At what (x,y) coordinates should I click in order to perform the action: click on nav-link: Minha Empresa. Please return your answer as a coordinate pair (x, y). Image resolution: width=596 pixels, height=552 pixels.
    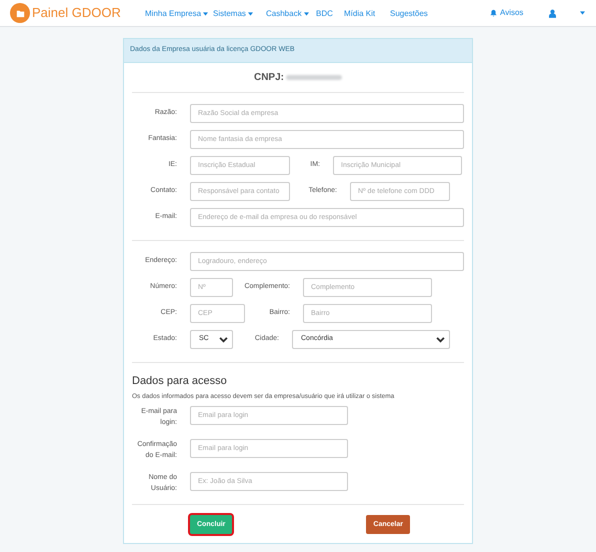
    Looking at the image, I should click on (176, 14).